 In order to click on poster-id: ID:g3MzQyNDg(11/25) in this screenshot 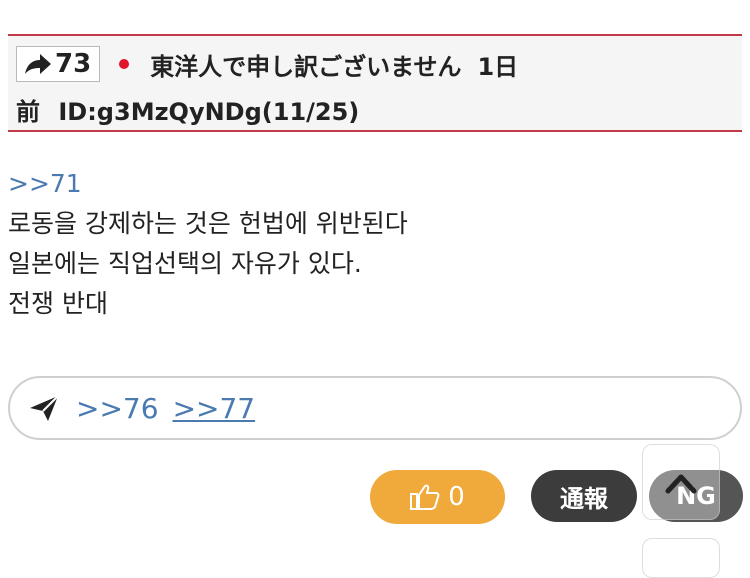, I will do `click(208, 112)`.